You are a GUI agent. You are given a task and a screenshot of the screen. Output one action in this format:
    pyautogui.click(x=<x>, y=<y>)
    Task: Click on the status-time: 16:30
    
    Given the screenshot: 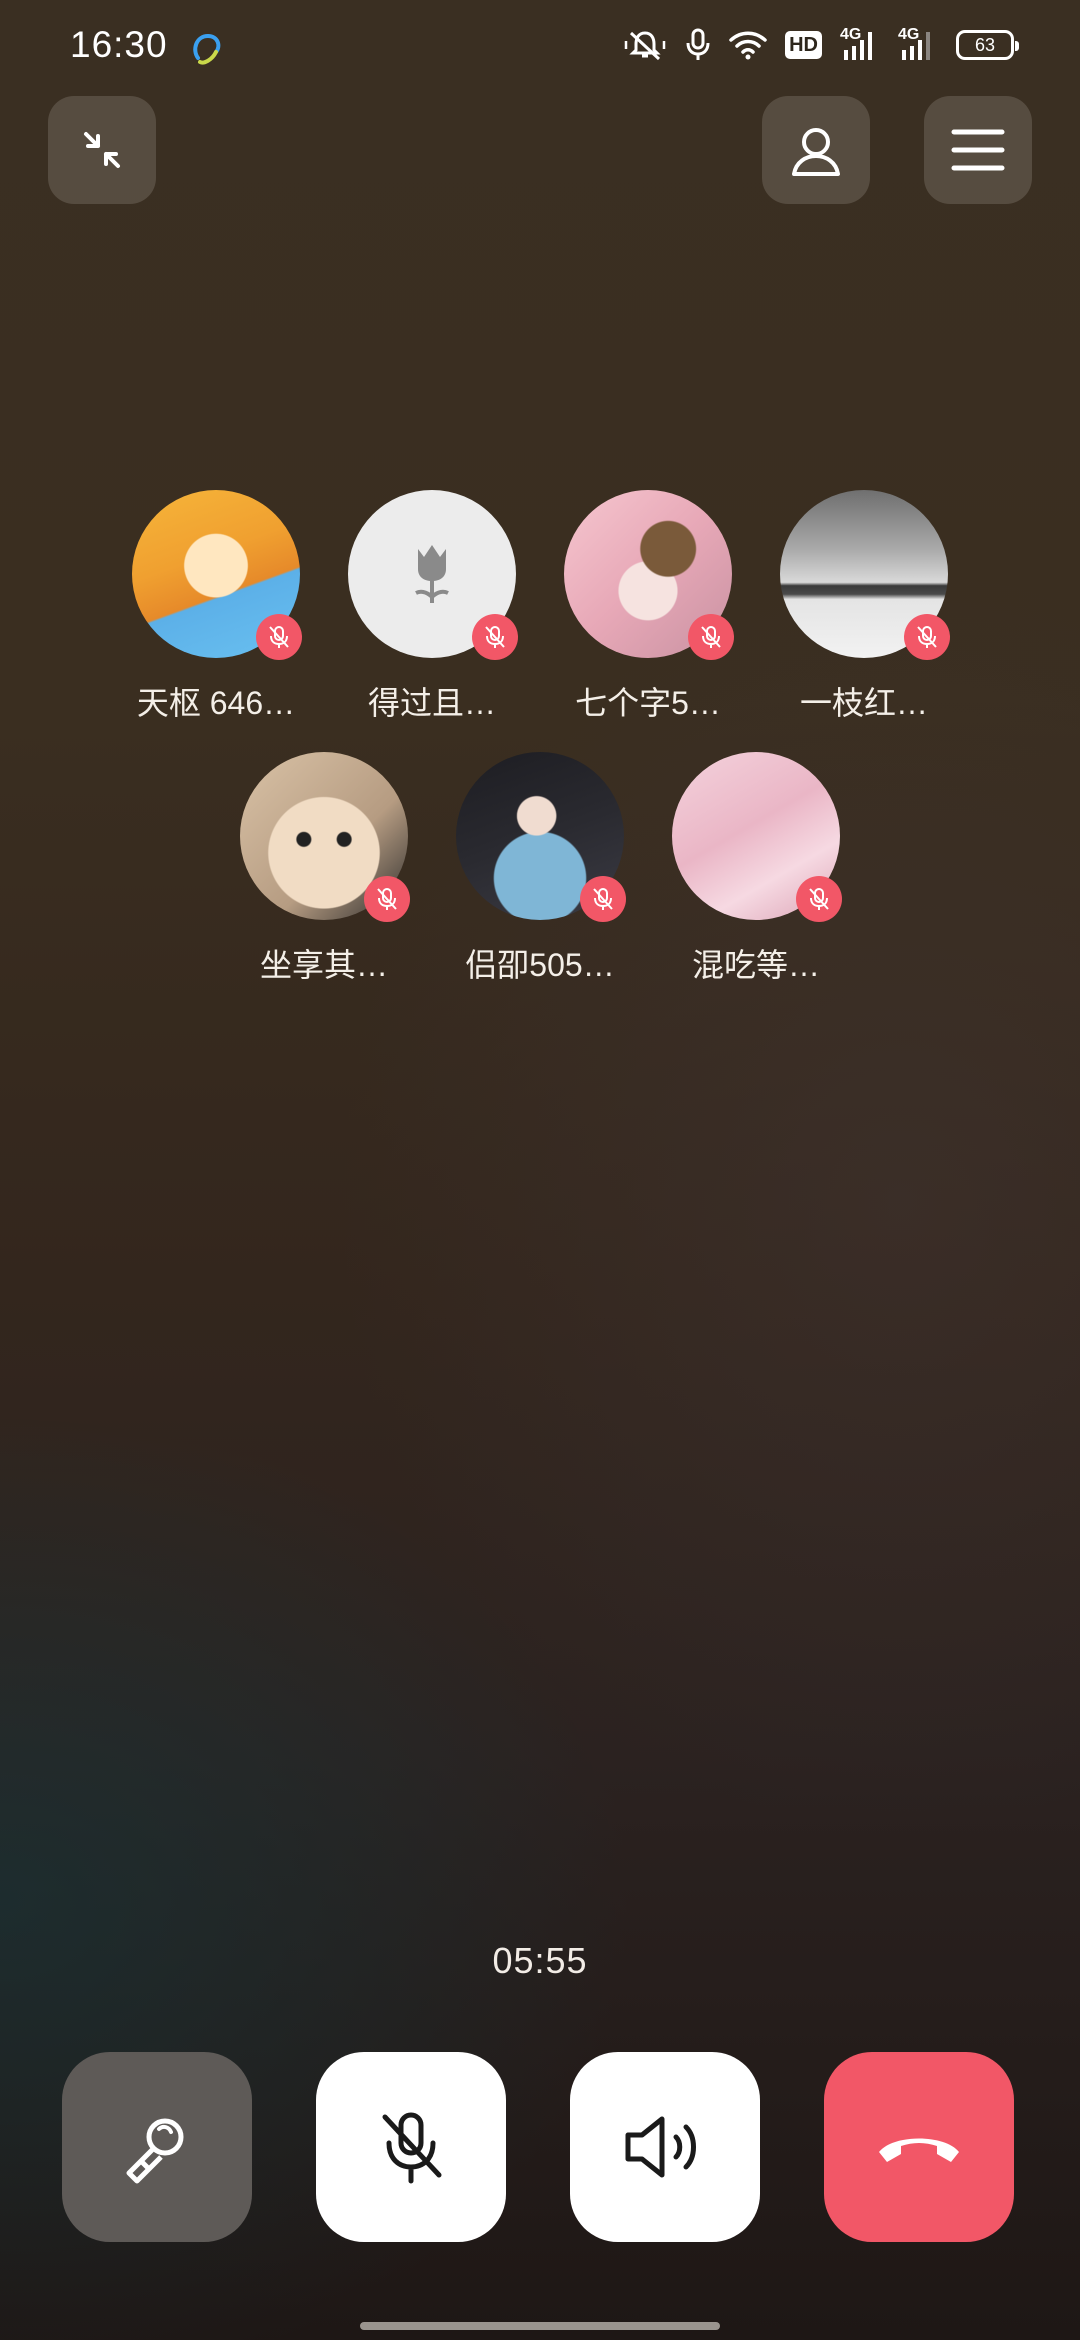 What is the action you would take?
    pyautogui.click(x=119, y=44)
    